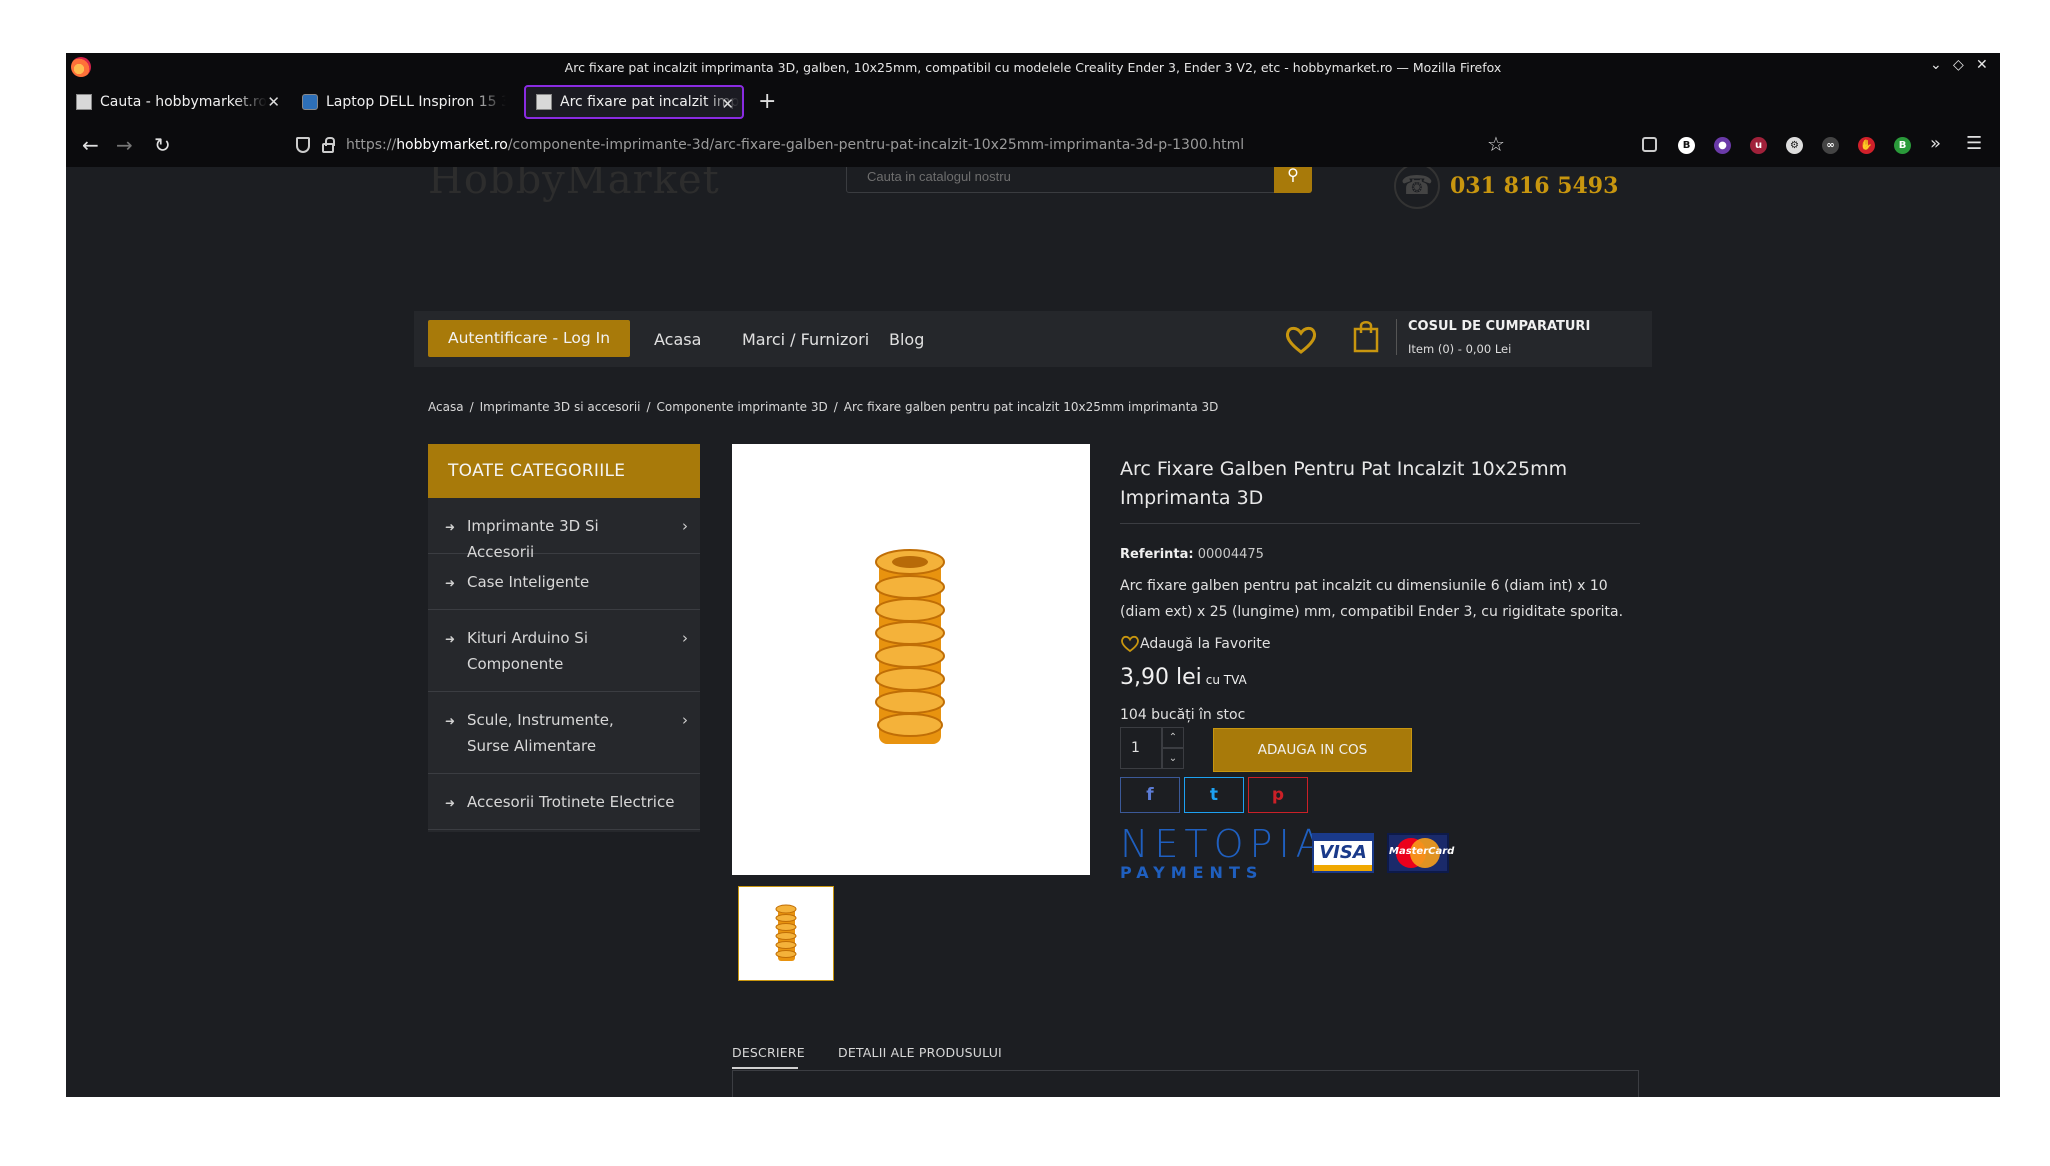  I want to click on tab-label: Laptop DELL Inspiron 15 3, so click(416, 102).